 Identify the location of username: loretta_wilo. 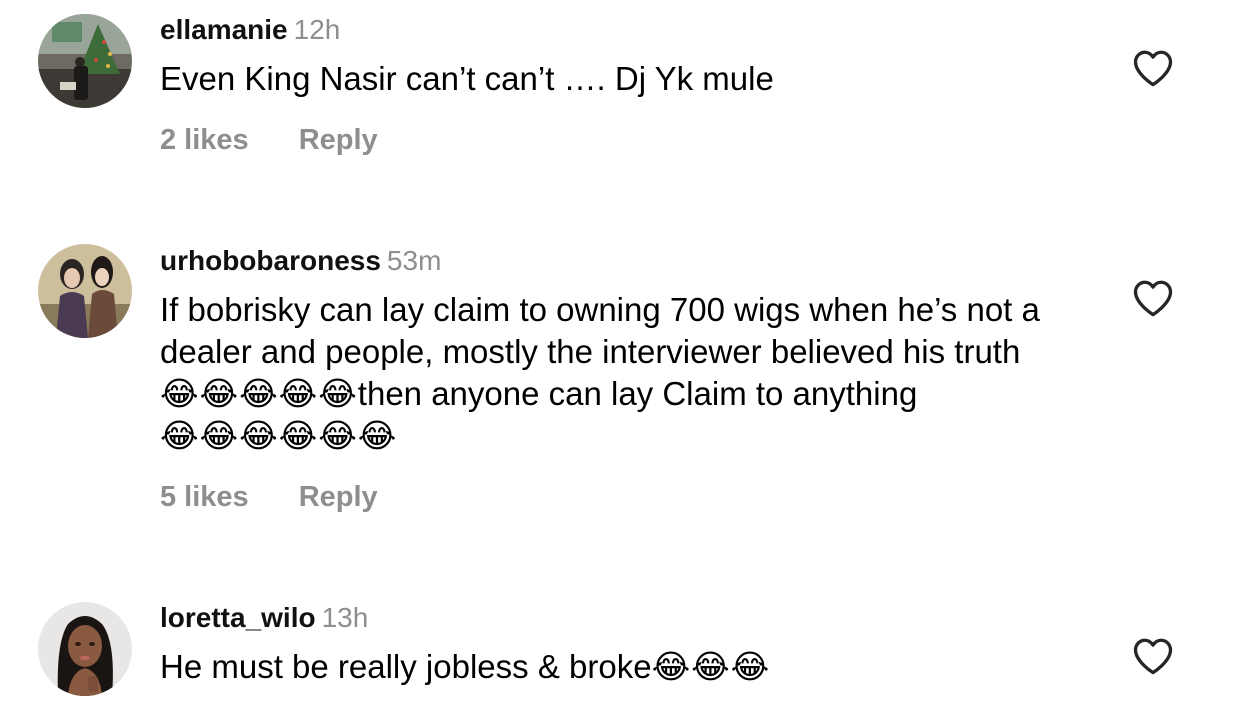
(238, 617).